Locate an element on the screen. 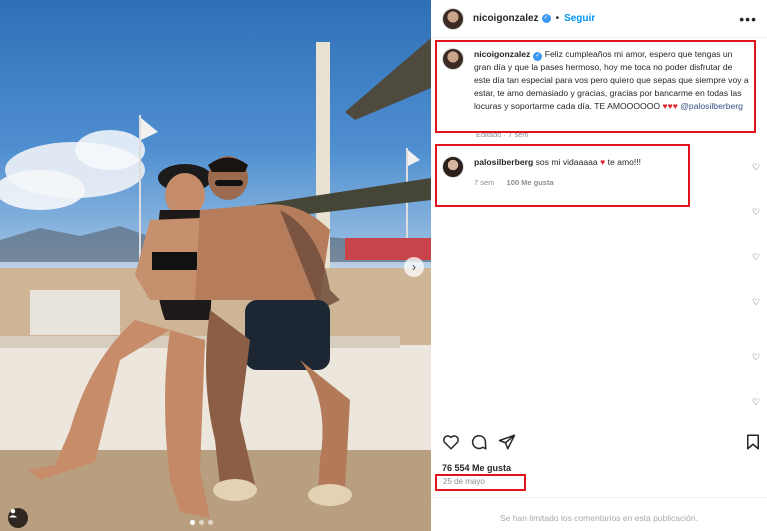 Image resolution: width=767 pixels, height=531 pixels. heart-icon is located at coordinates (451, 442).